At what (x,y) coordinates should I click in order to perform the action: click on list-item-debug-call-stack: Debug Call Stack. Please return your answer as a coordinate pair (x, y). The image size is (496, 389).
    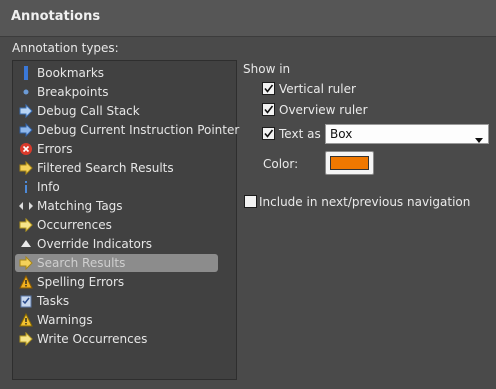
    Looking at the image, I should click on (116, 111).